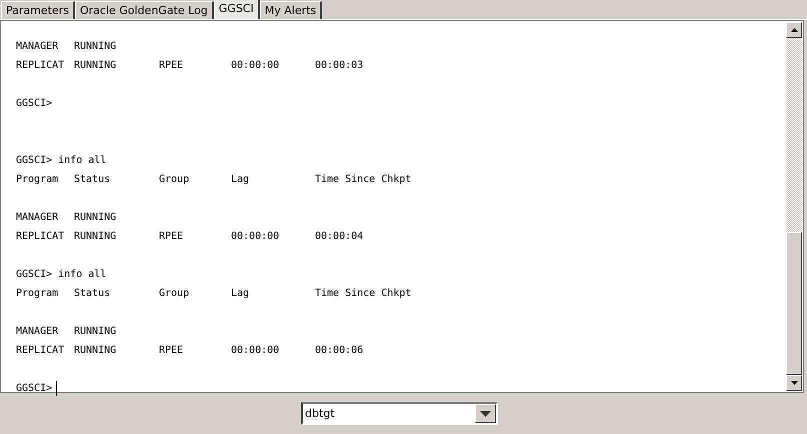  Describe the element at coordinates (34, 389) in the screenshot. I see `console-prompt: GGSCI>` at that location.